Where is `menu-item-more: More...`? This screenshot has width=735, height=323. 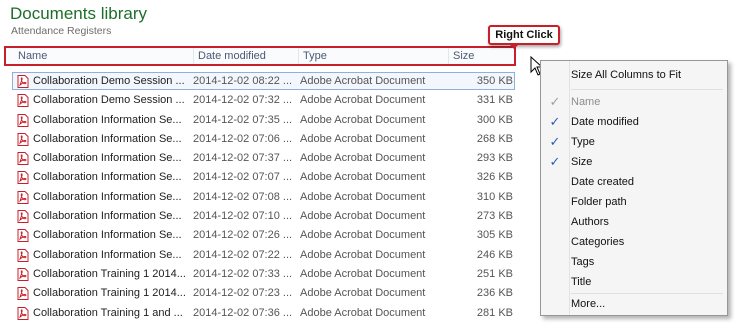 menu-item-more: More... is located at coordinates (634, 304).